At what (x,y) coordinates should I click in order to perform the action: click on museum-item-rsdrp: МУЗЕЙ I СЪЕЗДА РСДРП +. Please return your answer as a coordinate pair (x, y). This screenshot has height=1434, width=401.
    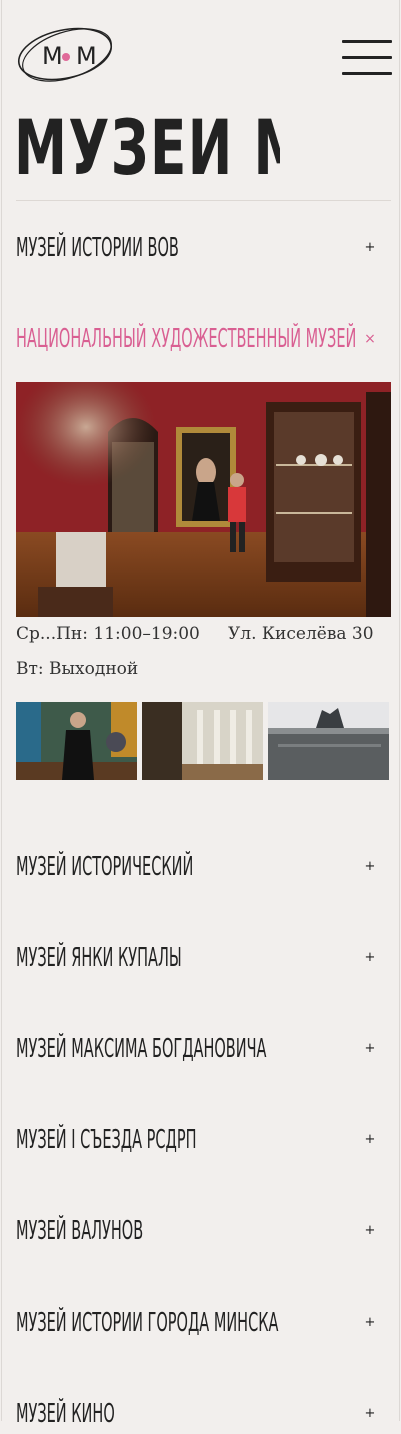
    Looking at the image, I should click on (203, 1140).